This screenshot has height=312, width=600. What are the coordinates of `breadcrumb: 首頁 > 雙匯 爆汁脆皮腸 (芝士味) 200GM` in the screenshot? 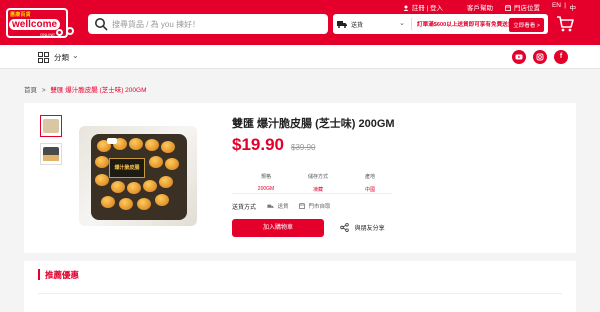 It's located at (85, 89).